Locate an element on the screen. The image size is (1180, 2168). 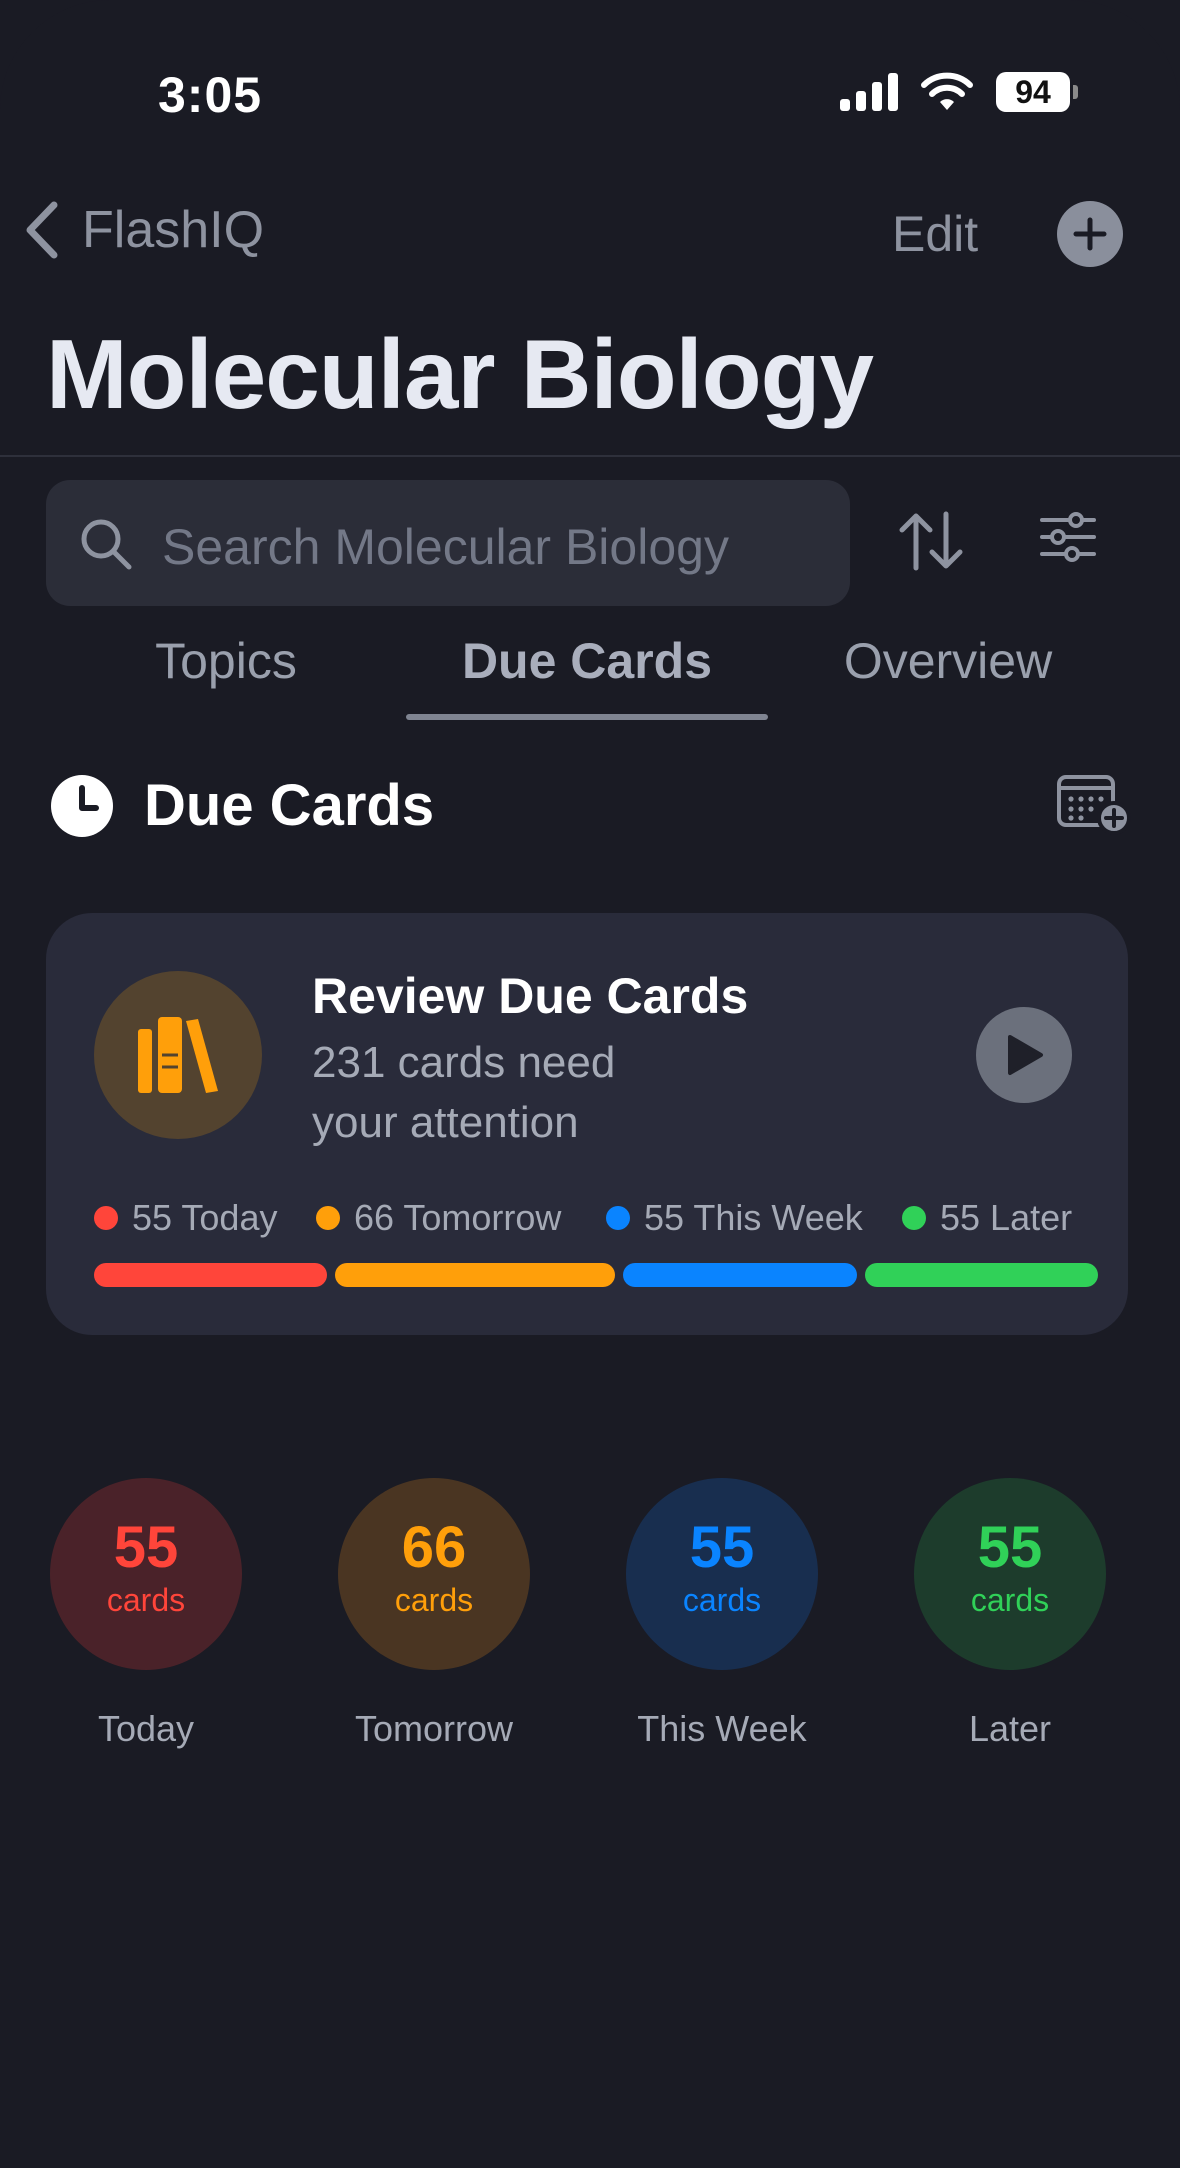
stat-label-today: Today is located at coordinates (146, 1728).